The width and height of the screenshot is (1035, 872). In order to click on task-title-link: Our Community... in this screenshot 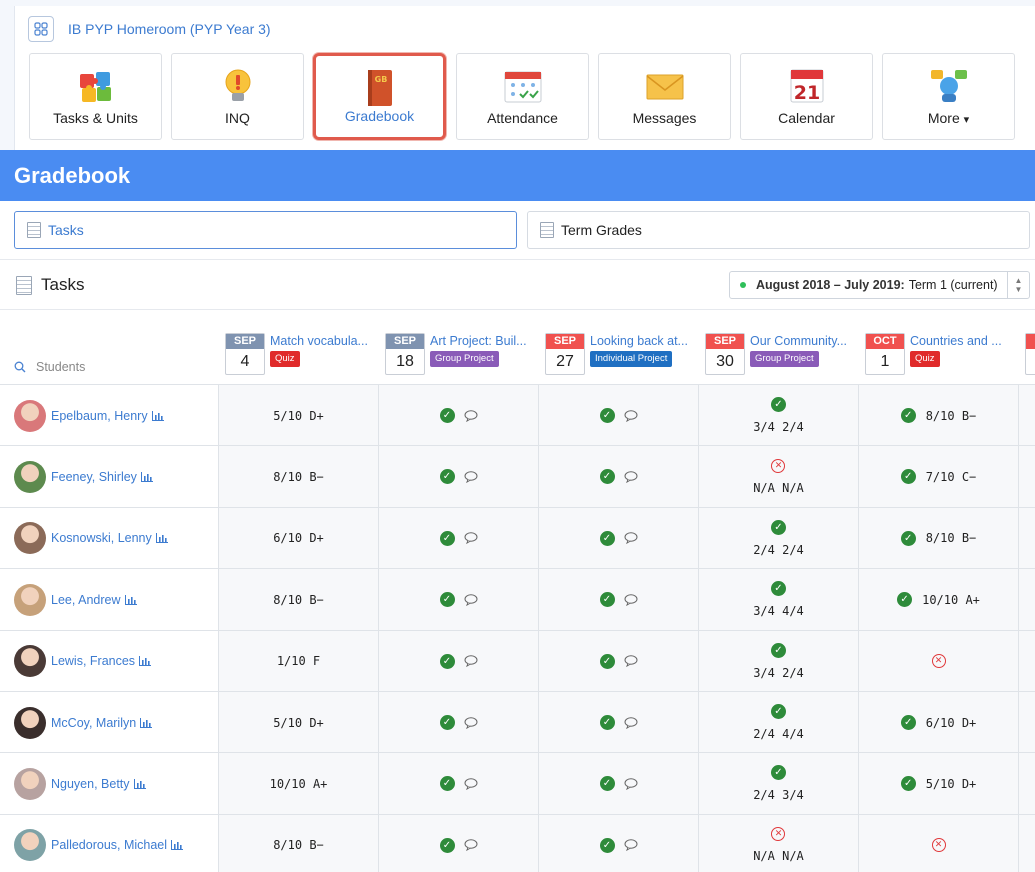, I will do `click(802, 341)`.